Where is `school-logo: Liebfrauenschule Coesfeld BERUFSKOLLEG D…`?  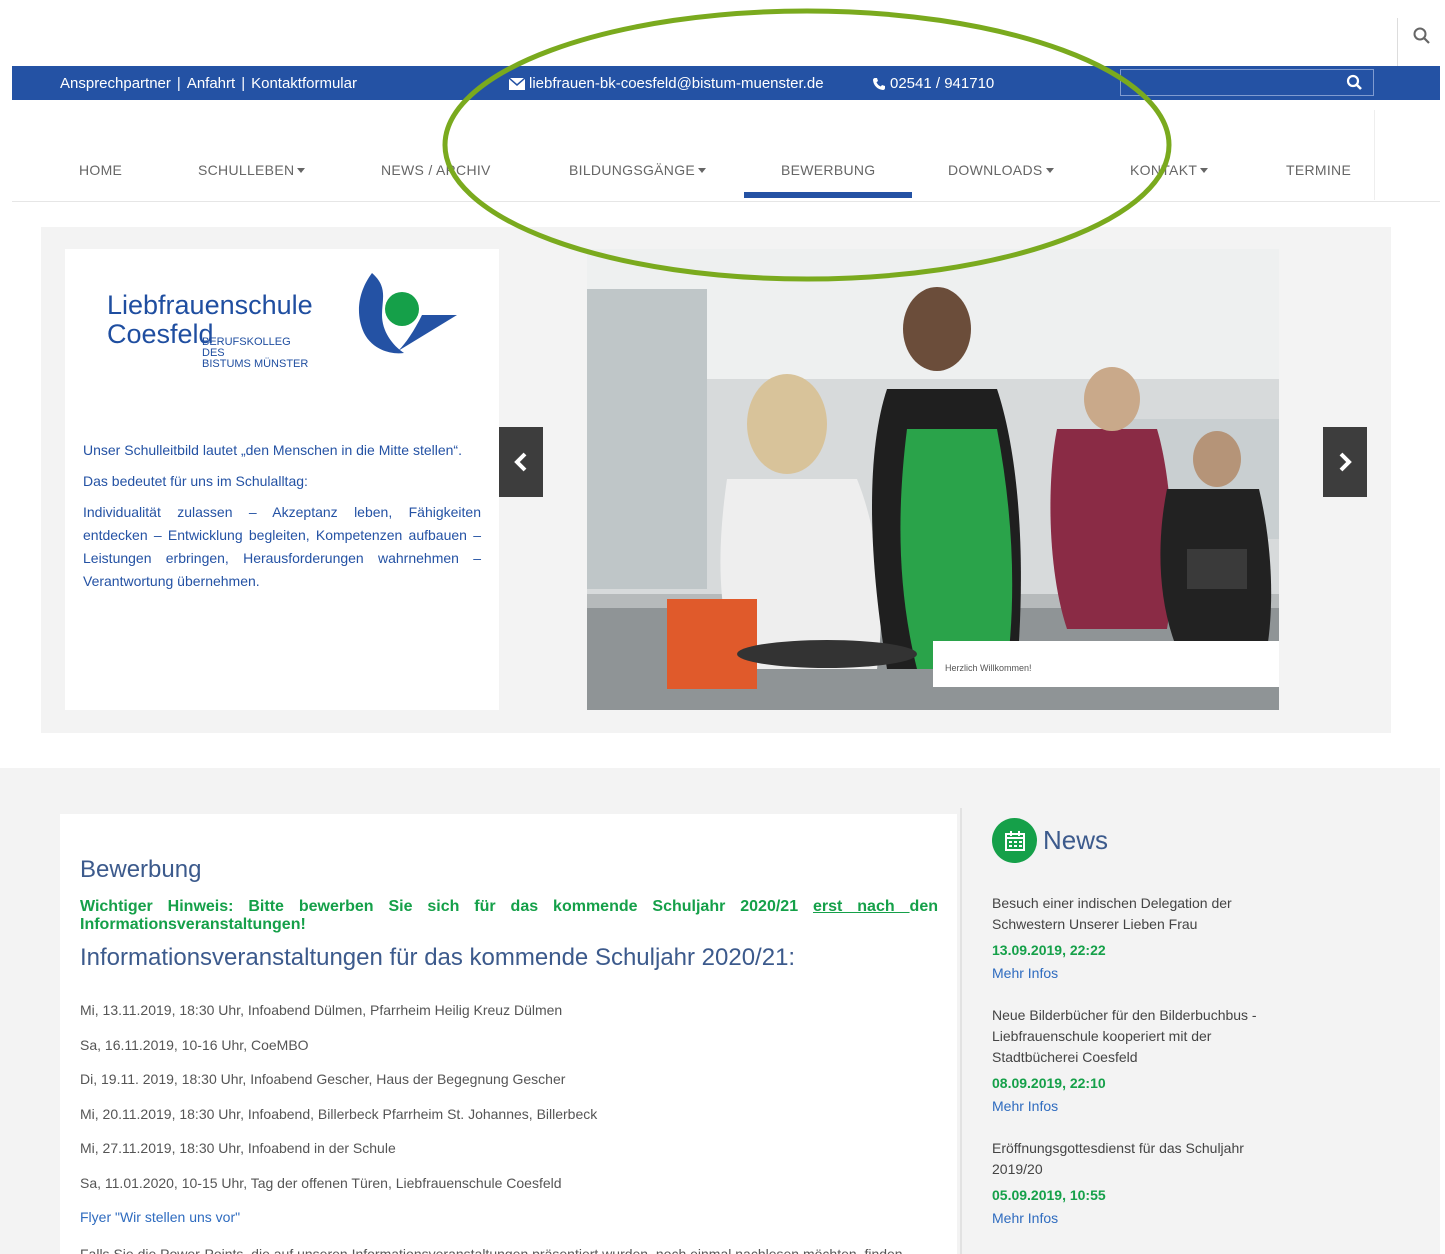
school-logo: Liebfrauenschule Coesfeld BERUFSKOLLEG D… is located at coordinates (292, 326).